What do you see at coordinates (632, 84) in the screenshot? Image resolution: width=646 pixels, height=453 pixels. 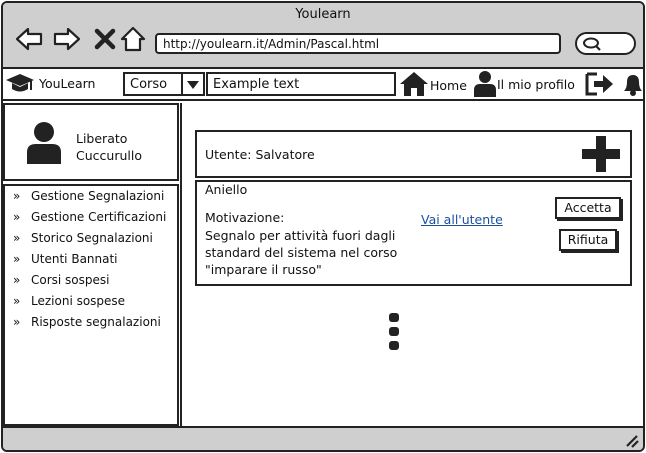 I see `bell-icon` at bounding box center [632, 84].